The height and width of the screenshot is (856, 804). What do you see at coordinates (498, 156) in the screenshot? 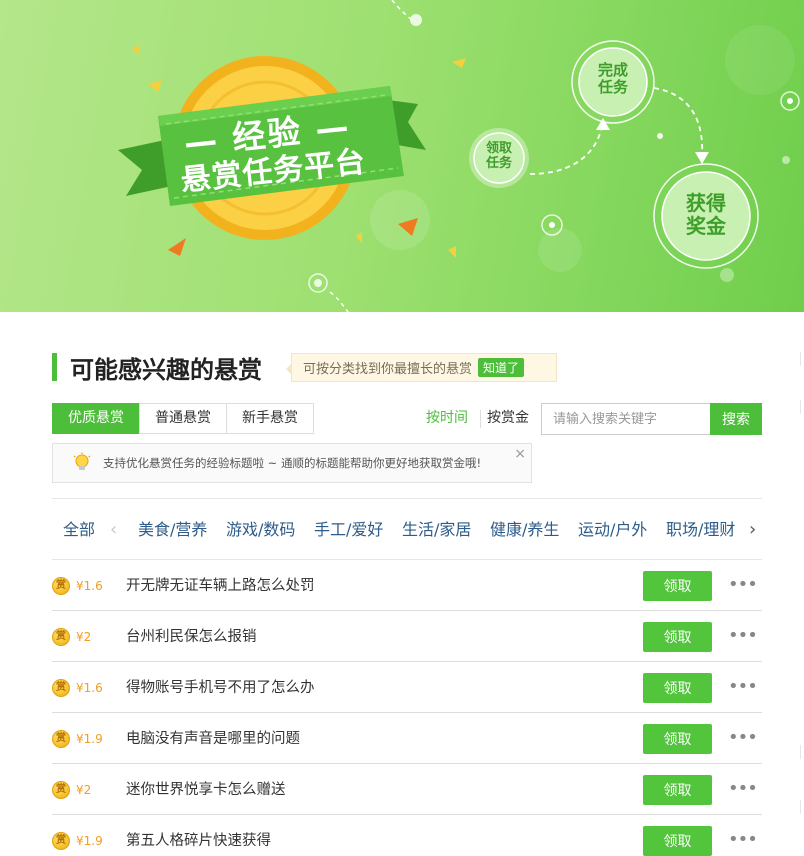
I see `step-claim-task: 领取 任务` at bounding box center [498, 156].